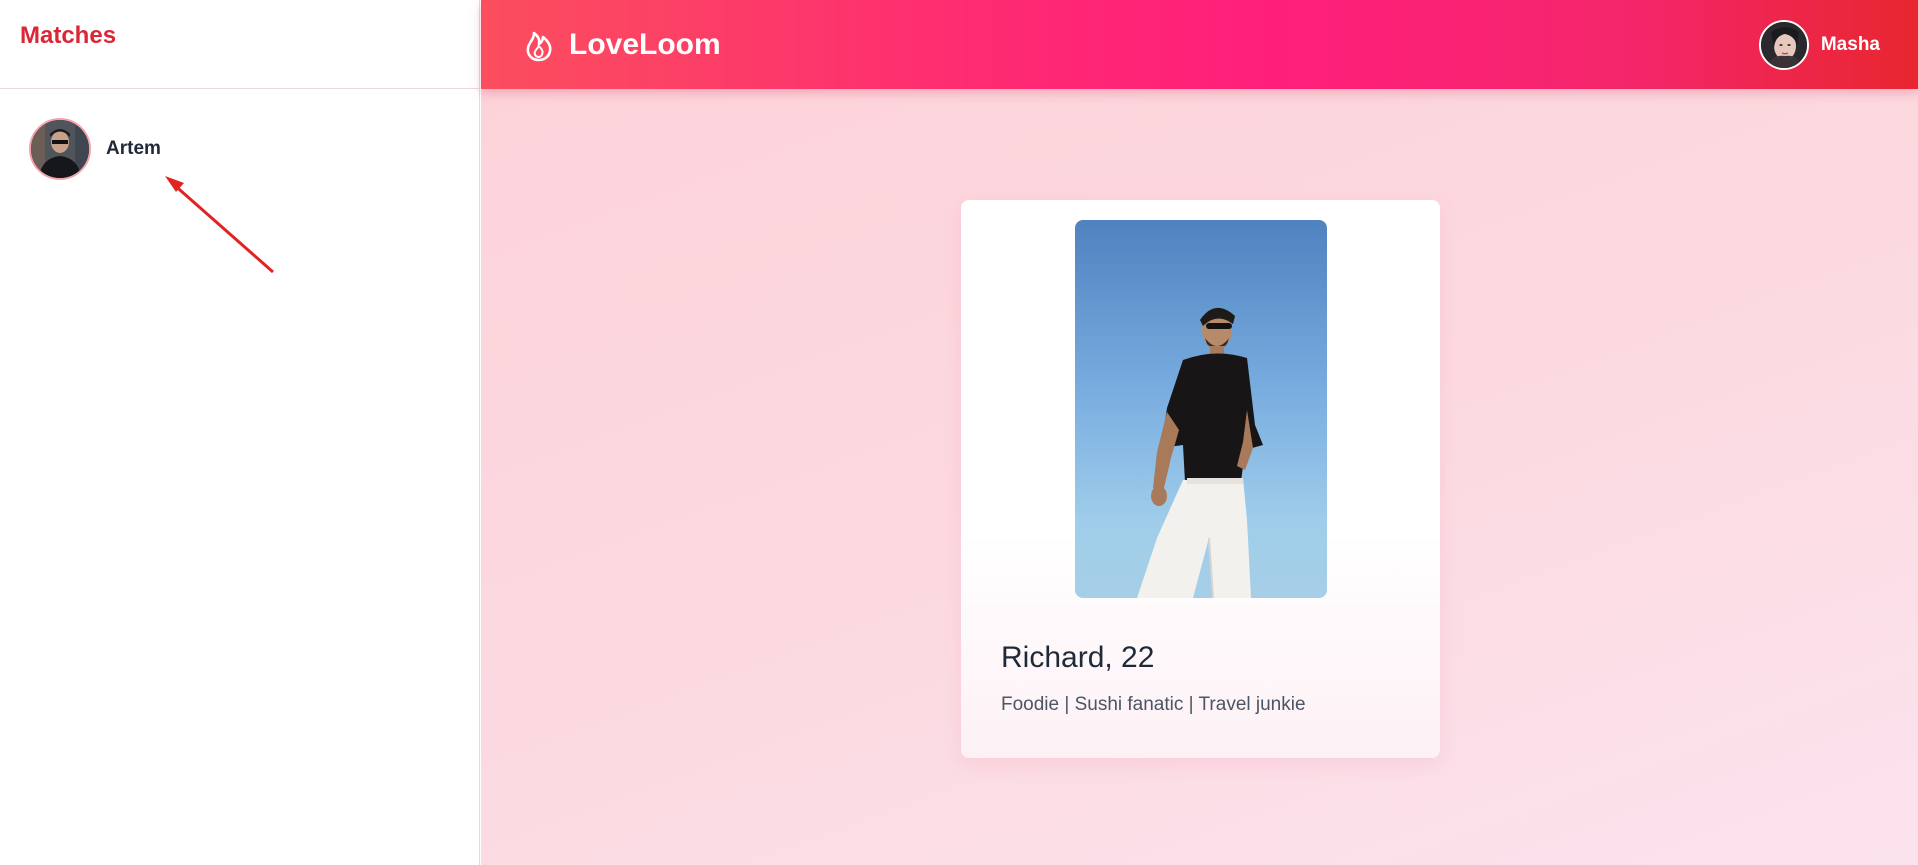  Describe the element at coordinates (1850, 44) in the screenshot. I see `user-name: Masha` at that location.